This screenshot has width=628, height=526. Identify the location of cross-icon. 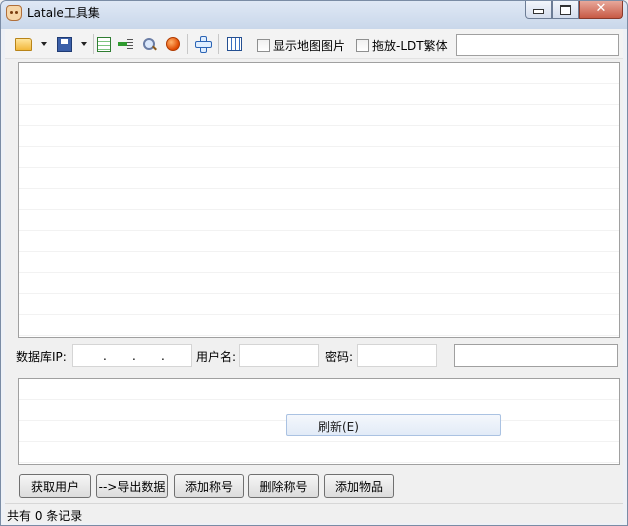
(203, 44).